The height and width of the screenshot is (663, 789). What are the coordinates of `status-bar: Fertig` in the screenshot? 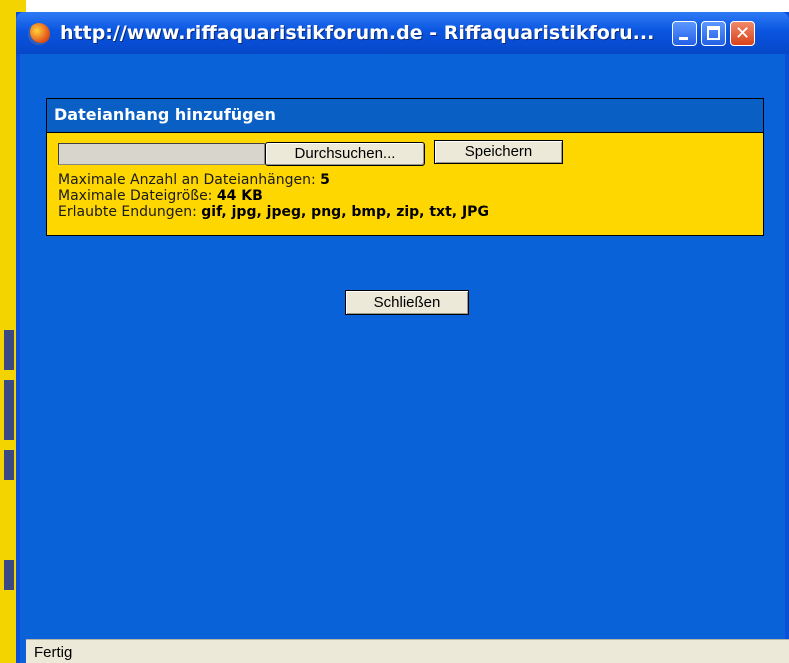 It's located at (407, 651).